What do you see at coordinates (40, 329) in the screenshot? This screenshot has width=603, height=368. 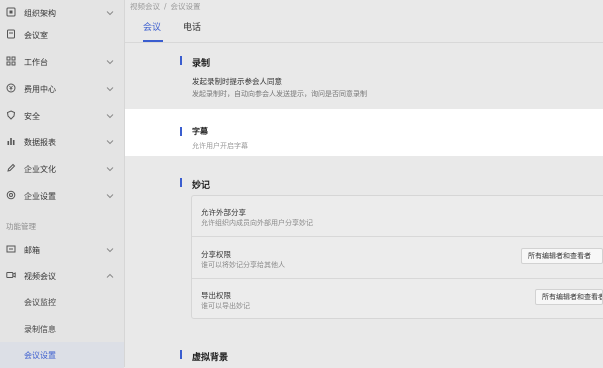 I see `sidebar-item-label: 录制信息` at bounding box center [40, 329].